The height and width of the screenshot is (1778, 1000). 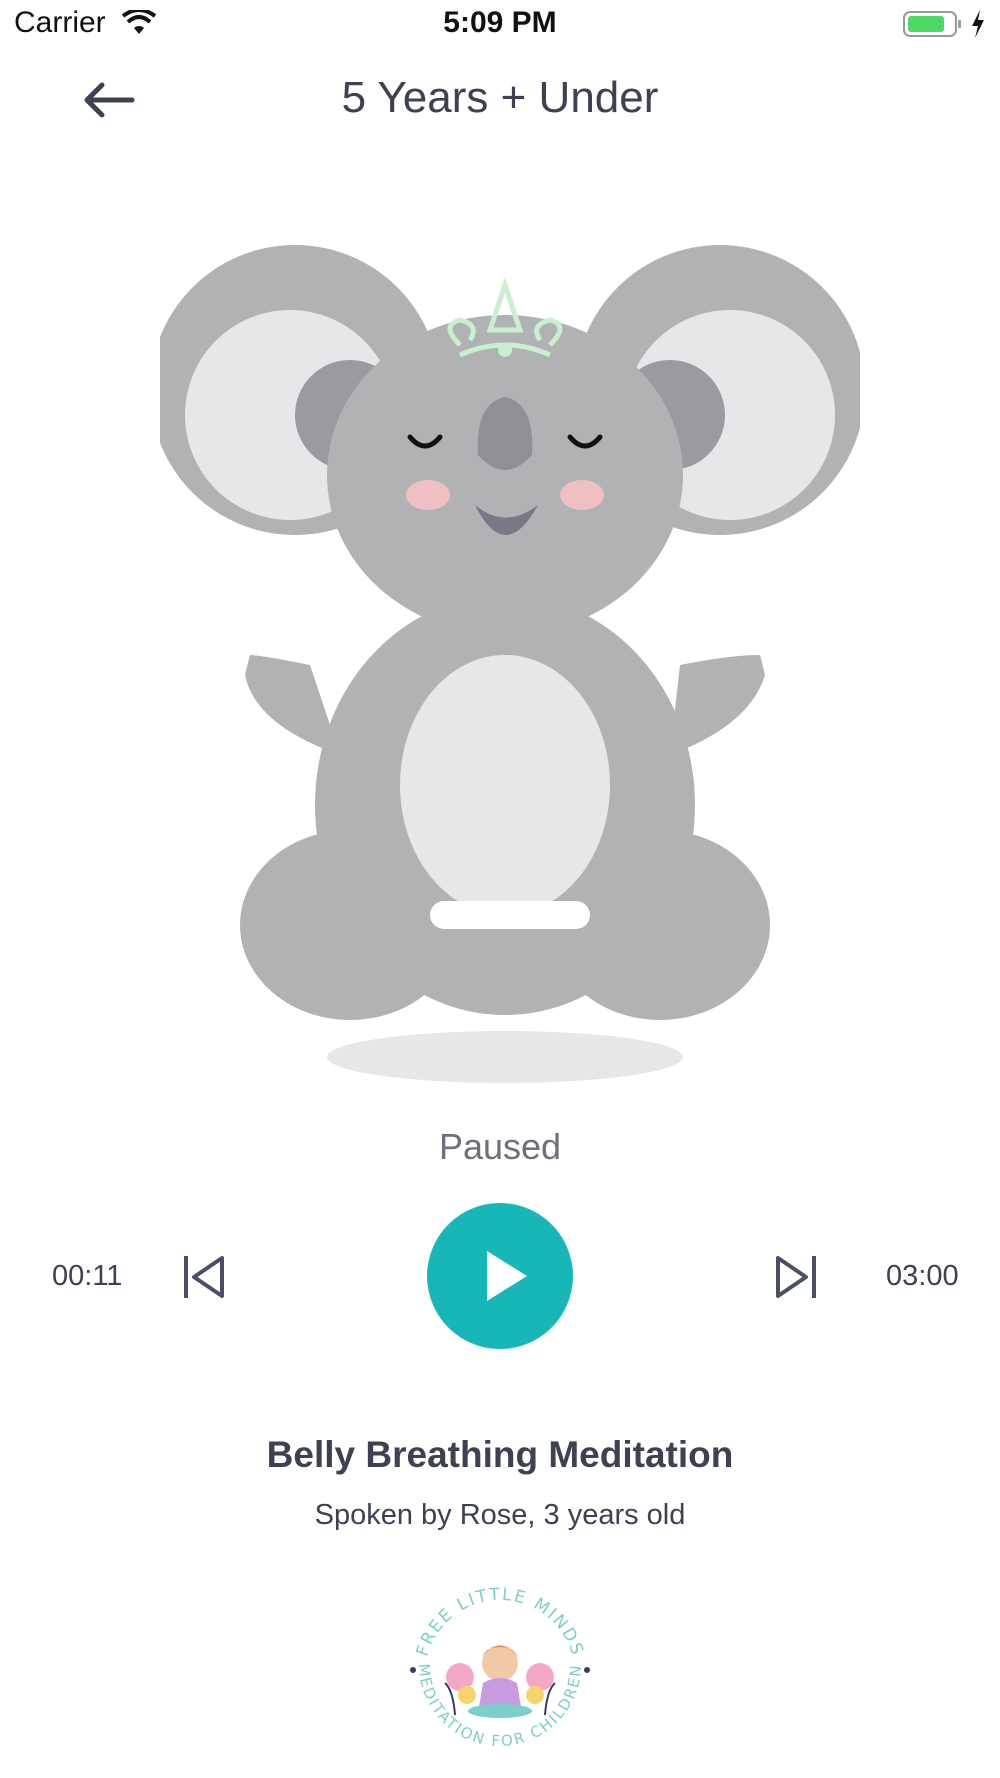 What do you see at coordinates (507, 1276) in the screenshot?
I see `play-icon` at bounding box center [507, 1276].